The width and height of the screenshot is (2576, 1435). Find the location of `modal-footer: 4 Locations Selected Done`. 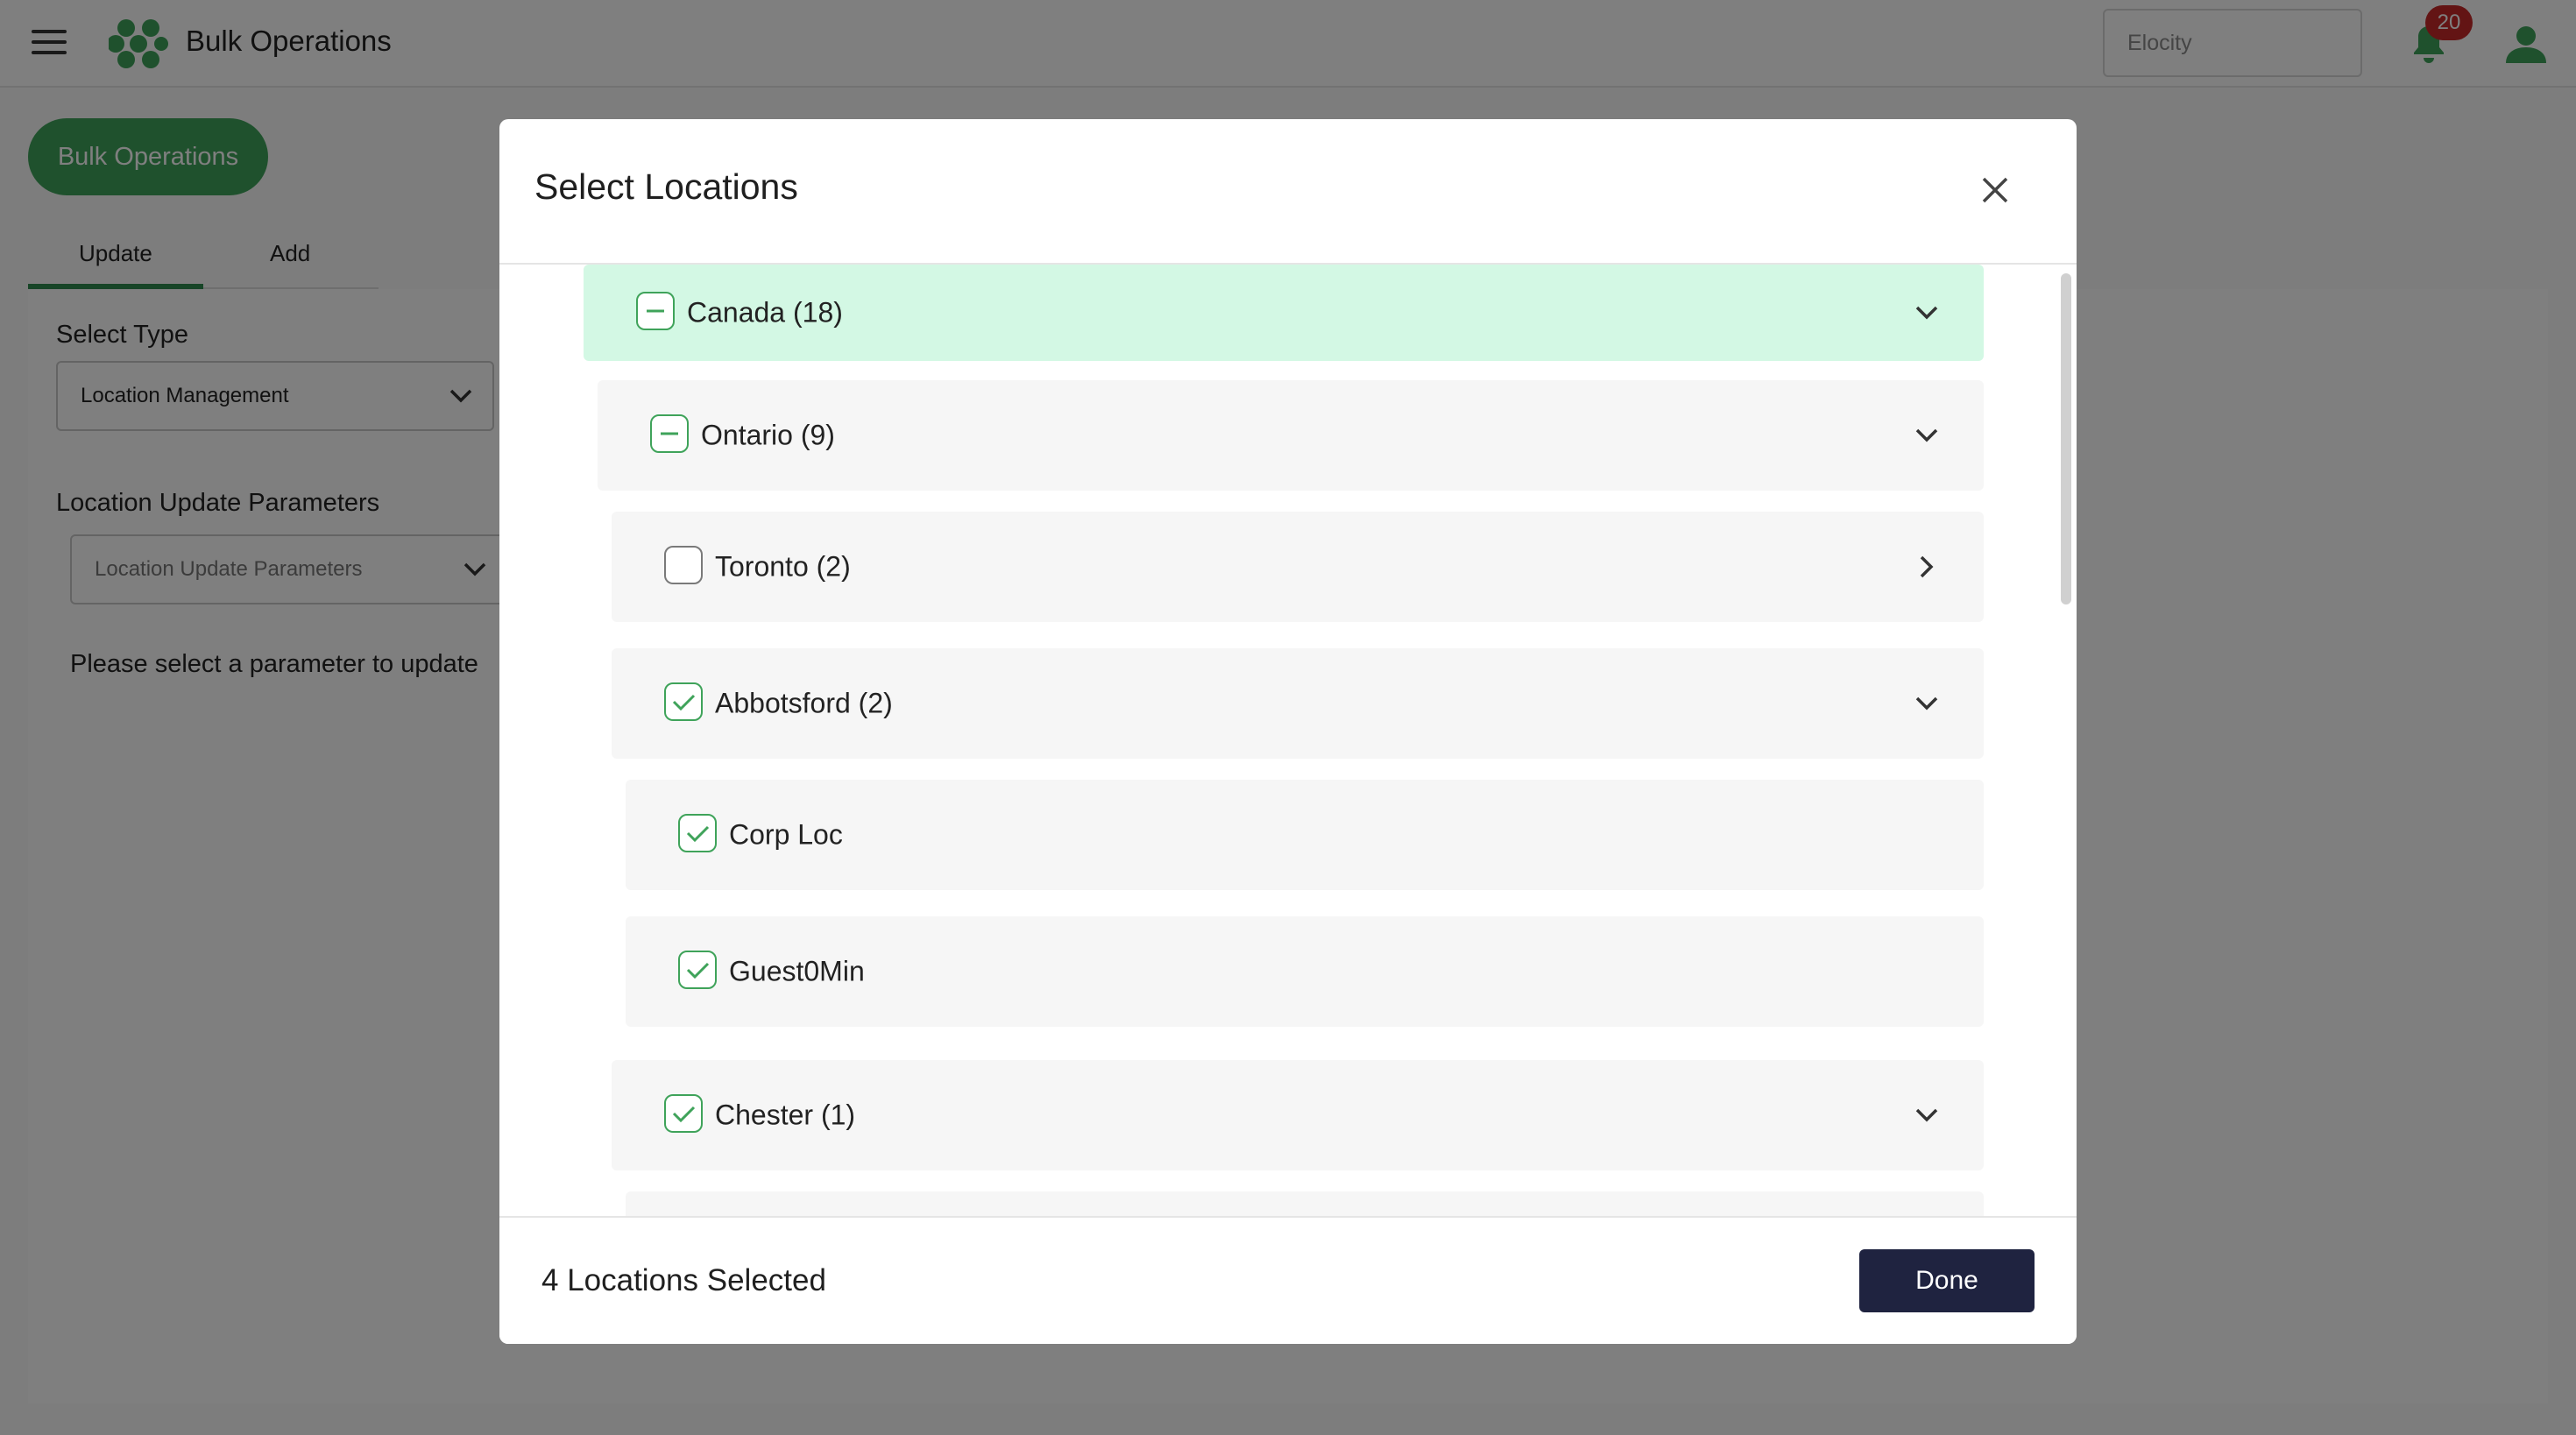

modal-footer: 4 Locations Selected Done is located at coordinates (1288, 1280).